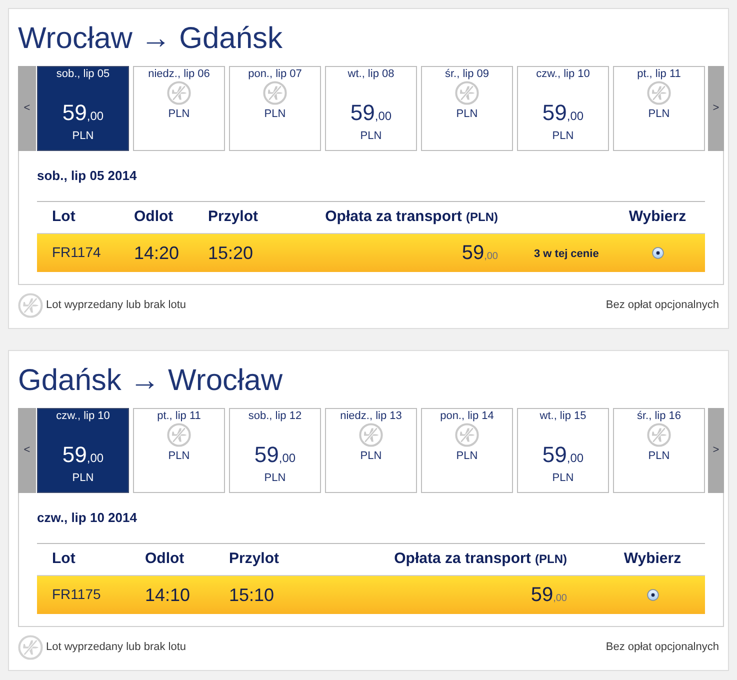  What do you see at coordinates (151, 381) in the screenshot?
I see `route-title: Gdańsk → Wrocław` at bounding box center [151, 381].